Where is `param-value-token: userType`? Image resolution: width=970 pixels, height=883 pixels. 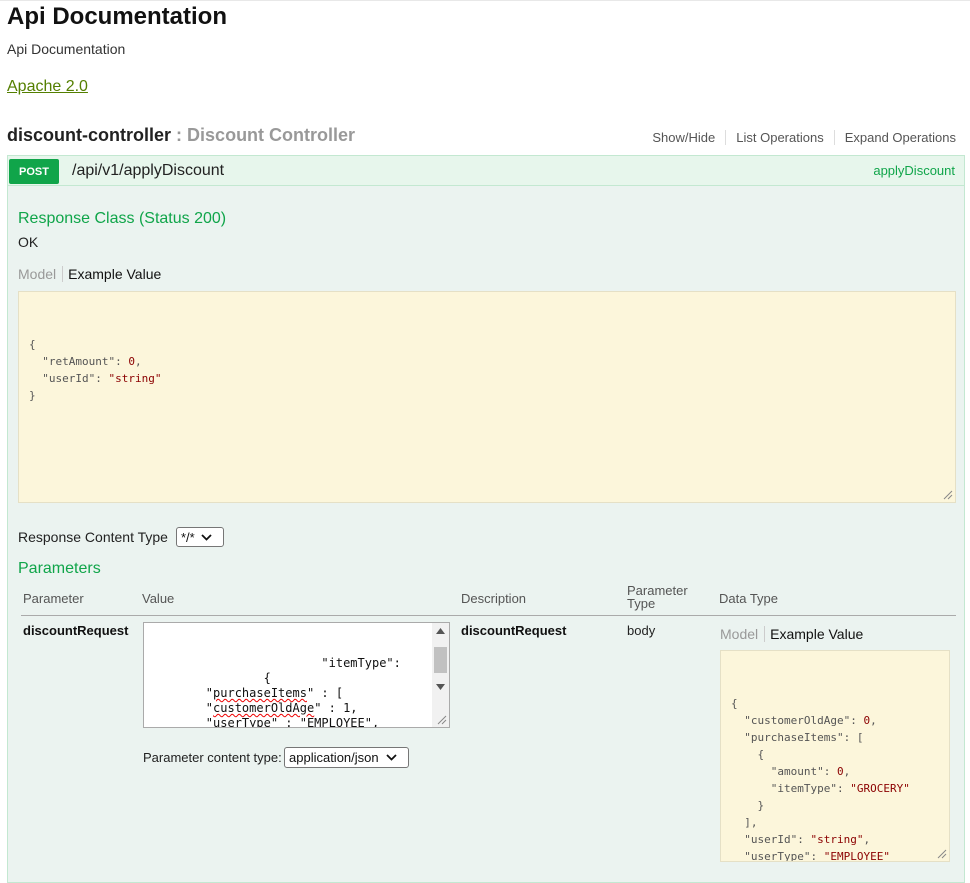
param-value-token: userType is located at coordinates (242, 722).